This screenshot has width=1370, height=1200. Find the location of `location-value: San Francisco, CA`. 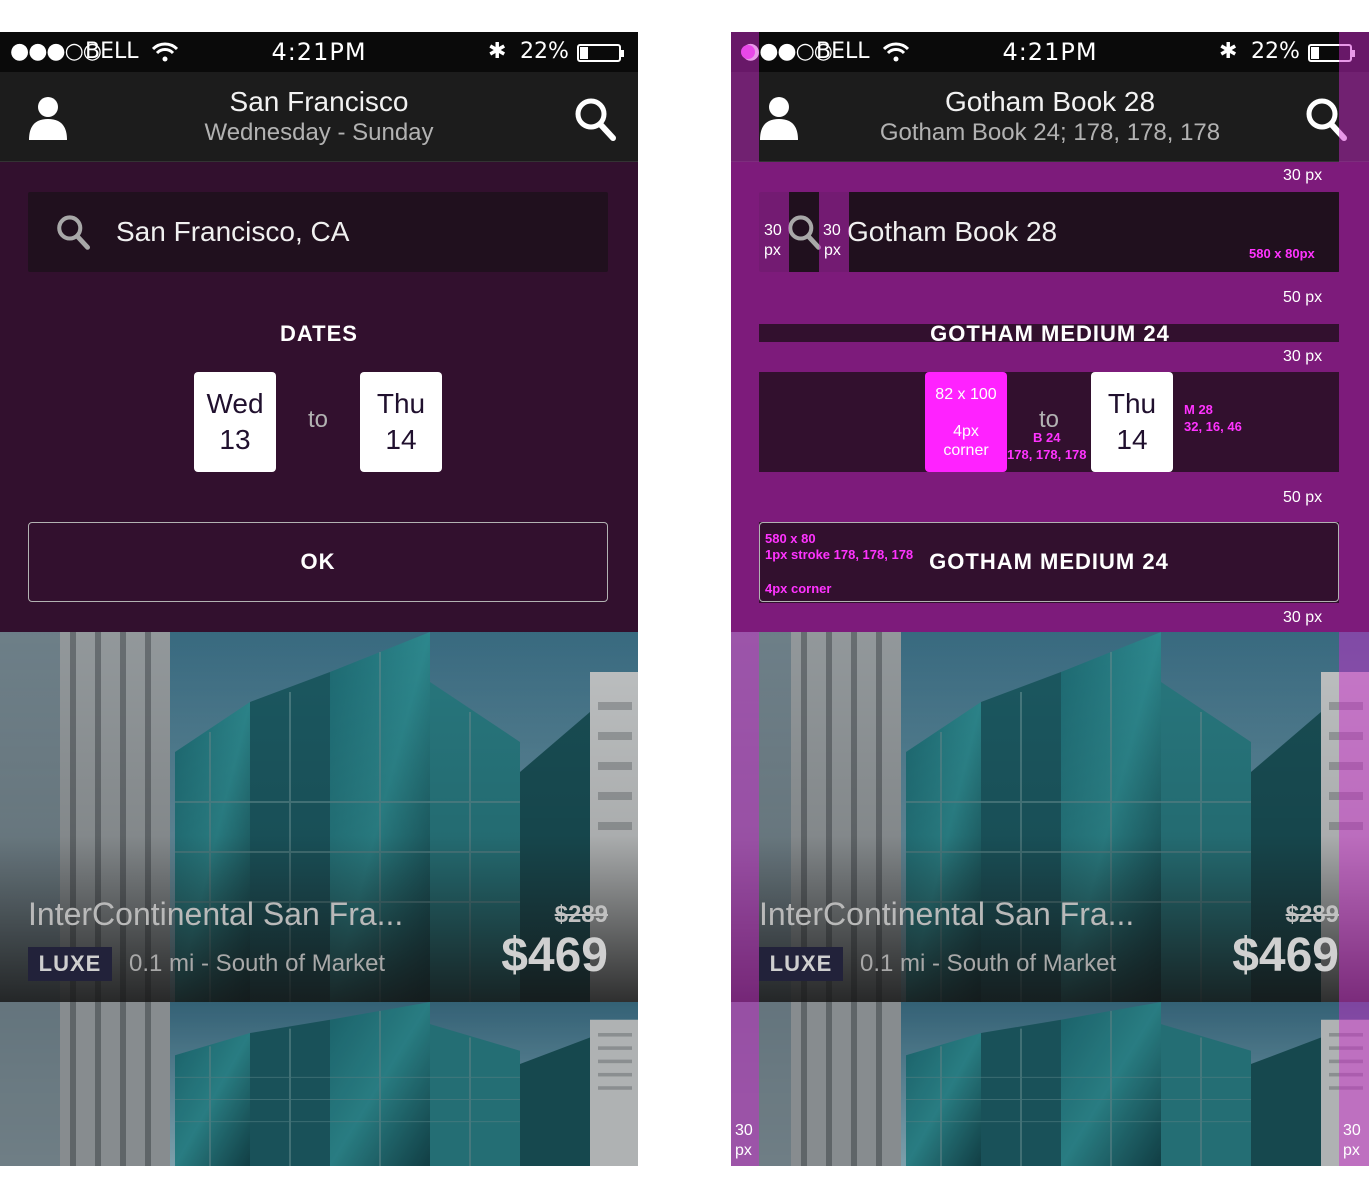

location-value: San Francisco, CA is located at coordinates (233, 231).